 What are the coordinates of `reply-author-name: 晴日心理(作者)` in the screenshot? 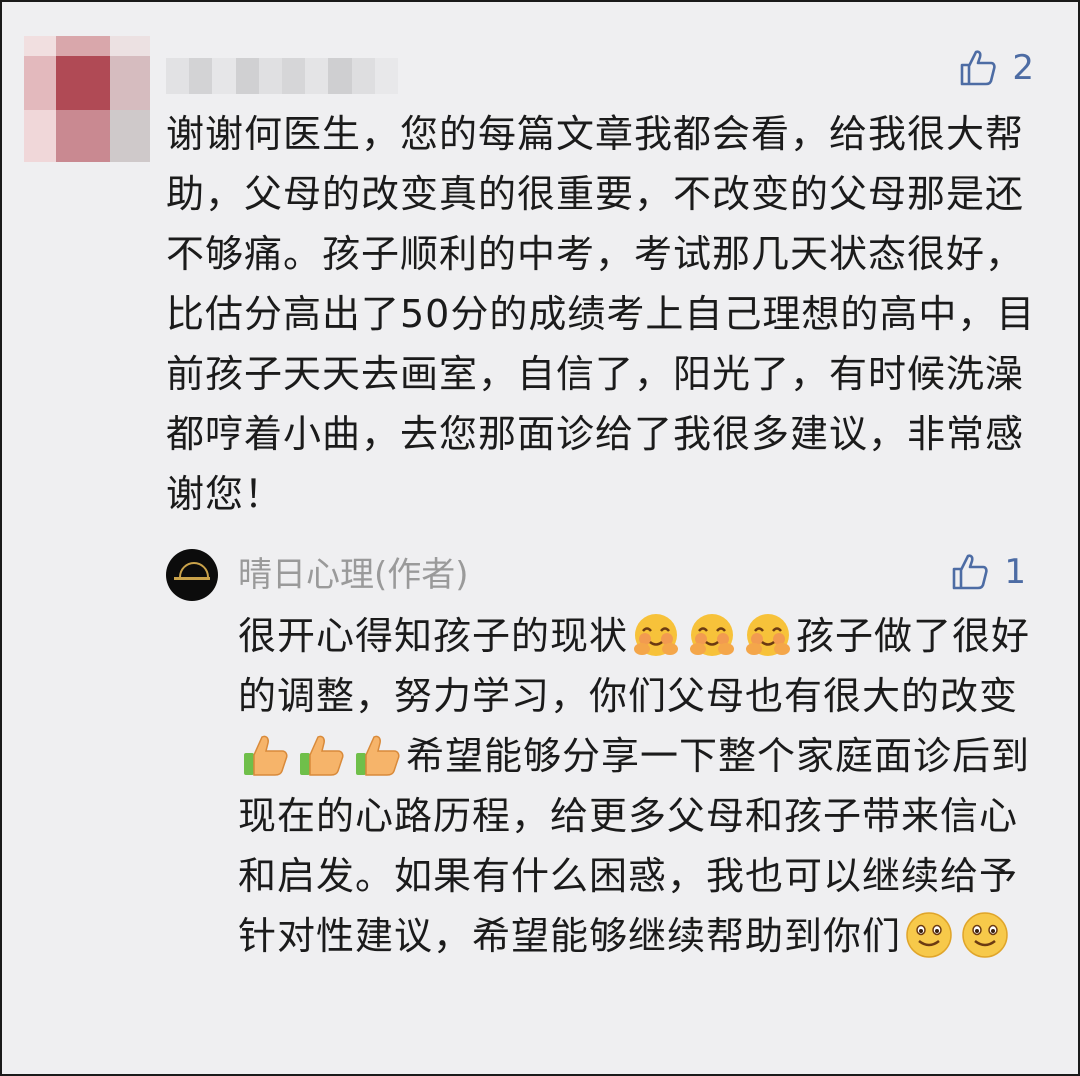 It's located at (353, 575).